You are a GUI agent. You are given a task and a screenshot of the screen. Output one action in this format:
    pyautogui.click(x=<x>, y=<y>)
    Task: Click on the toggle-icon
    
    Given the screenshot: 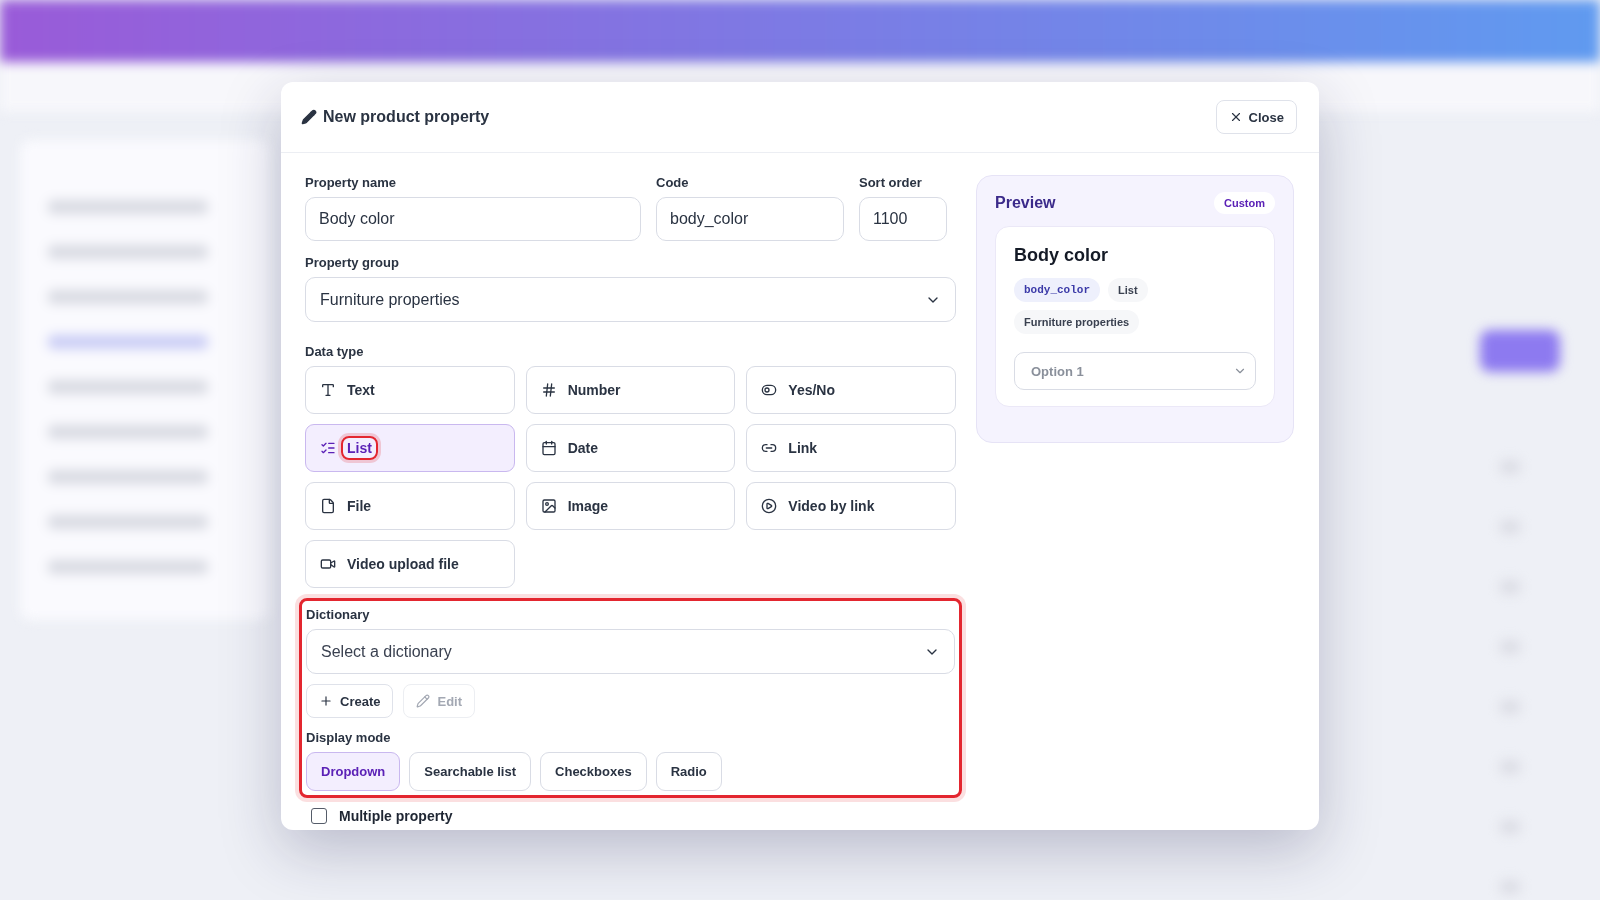 What is the action you would take?
    pyautogui.click(x=769, y=390)
    